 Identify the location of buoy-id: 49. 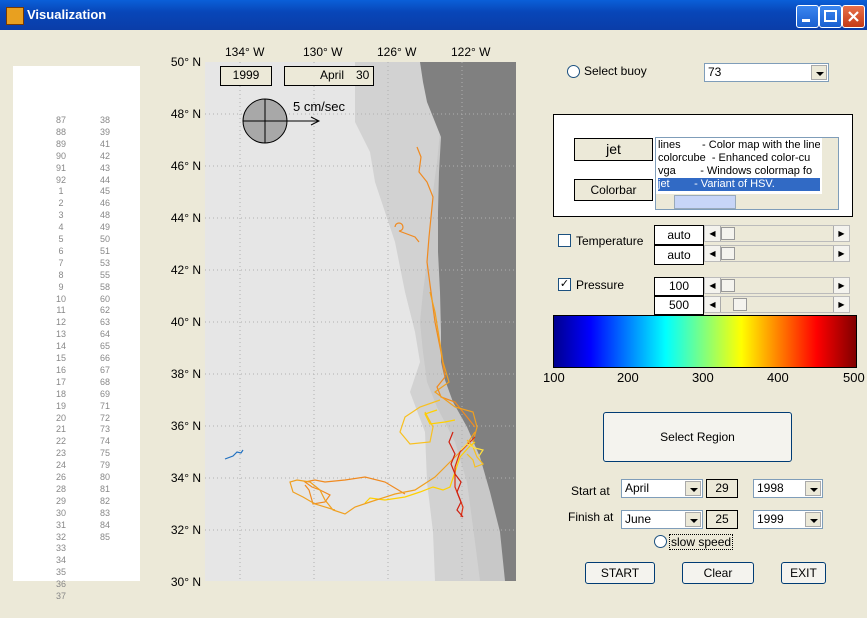
(105, 227).